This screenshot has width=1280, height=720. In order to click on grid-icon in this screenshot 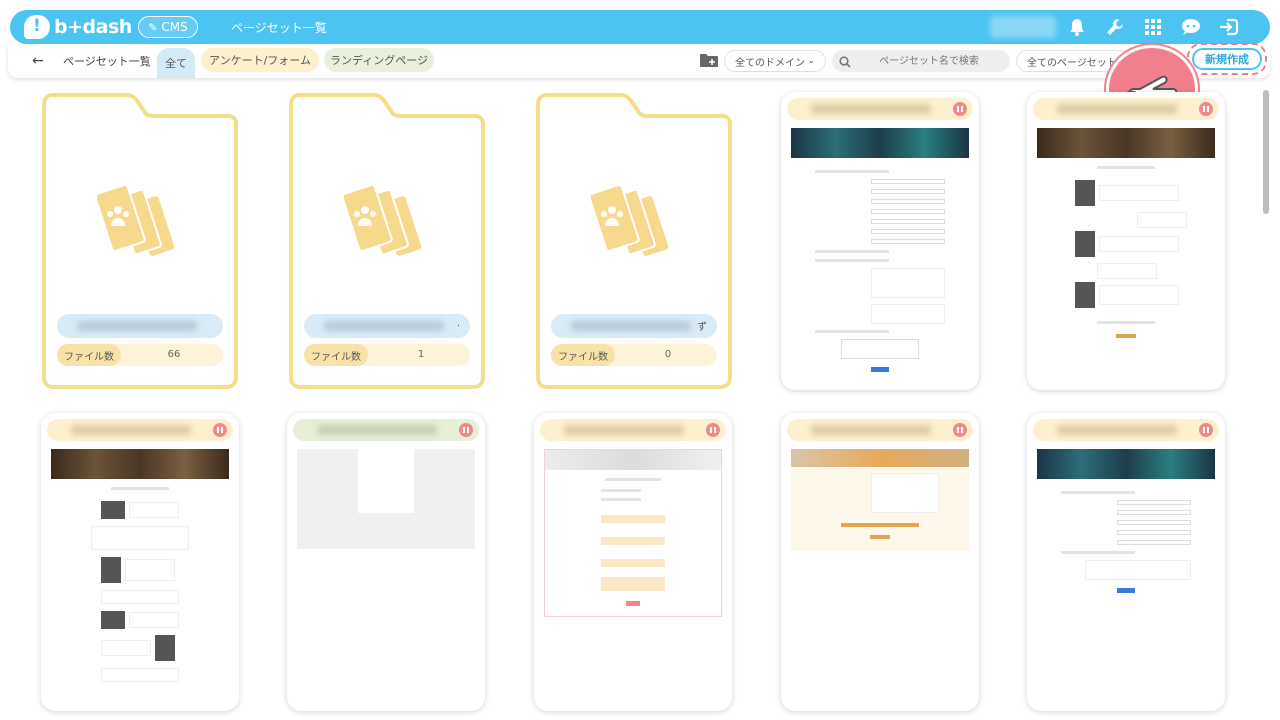, I will do `click(1153, 27)`.